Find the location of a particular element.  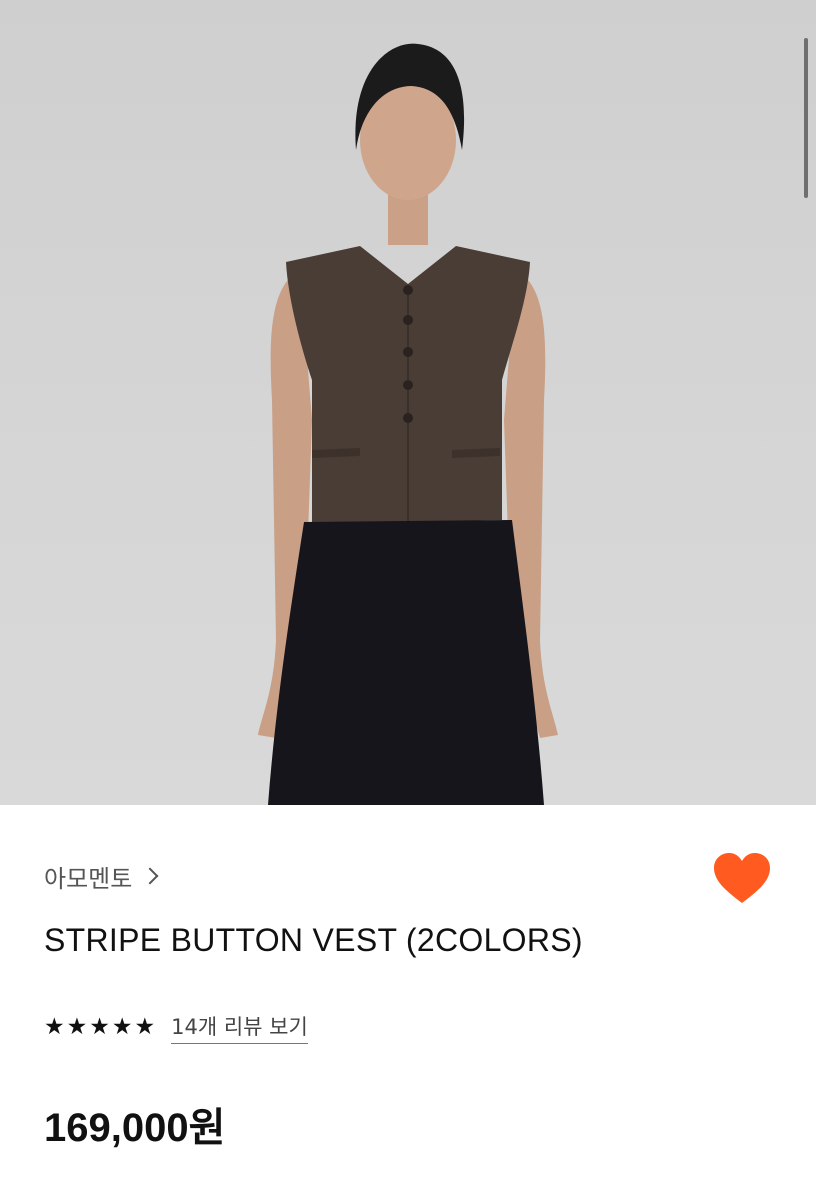

product-title: STRIPE BUTTON VEST (2COLORS) is located at coordinates (313, 940).